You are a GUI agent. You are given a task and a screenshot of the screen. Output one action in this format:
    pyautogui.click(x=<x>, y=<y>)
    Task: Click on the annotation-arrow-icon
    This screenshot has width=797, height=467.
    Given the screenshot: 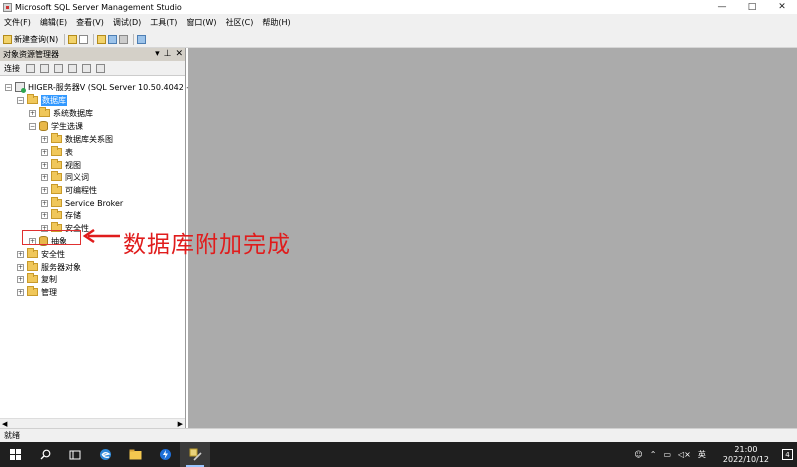 What is the action you would take?
    pyautogui.click(x=101, y=236)
    